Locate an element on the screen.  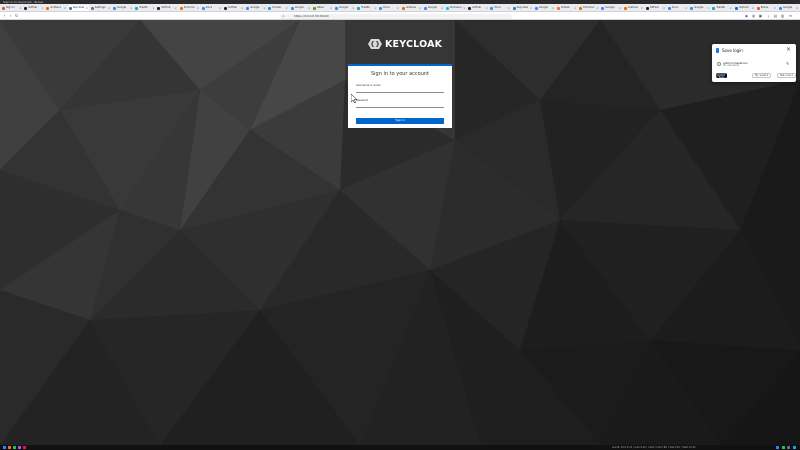
menu-icon: ≡ is located at coordinates (790, 16).